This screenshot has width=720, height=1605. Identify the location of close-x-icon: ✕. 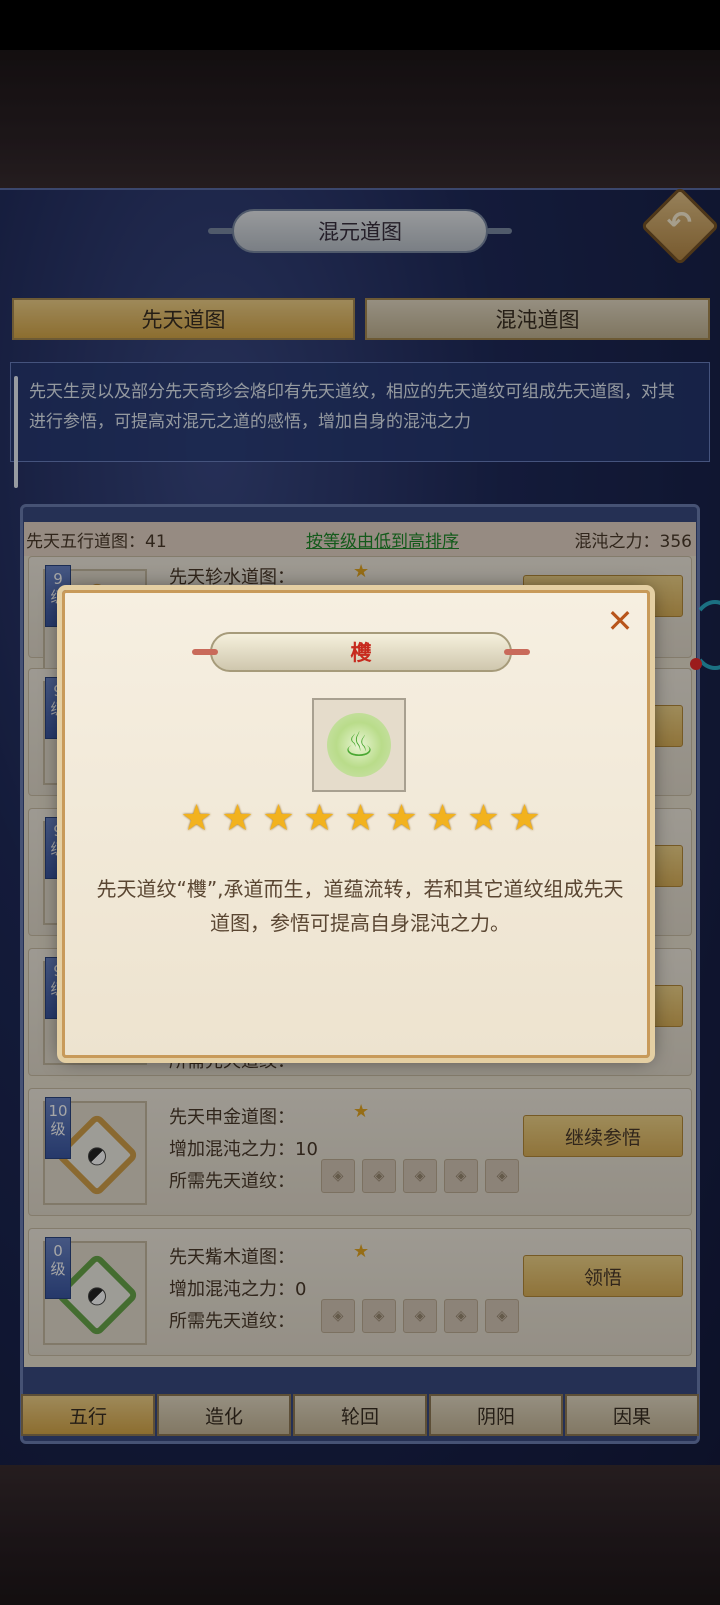
(620, 621).